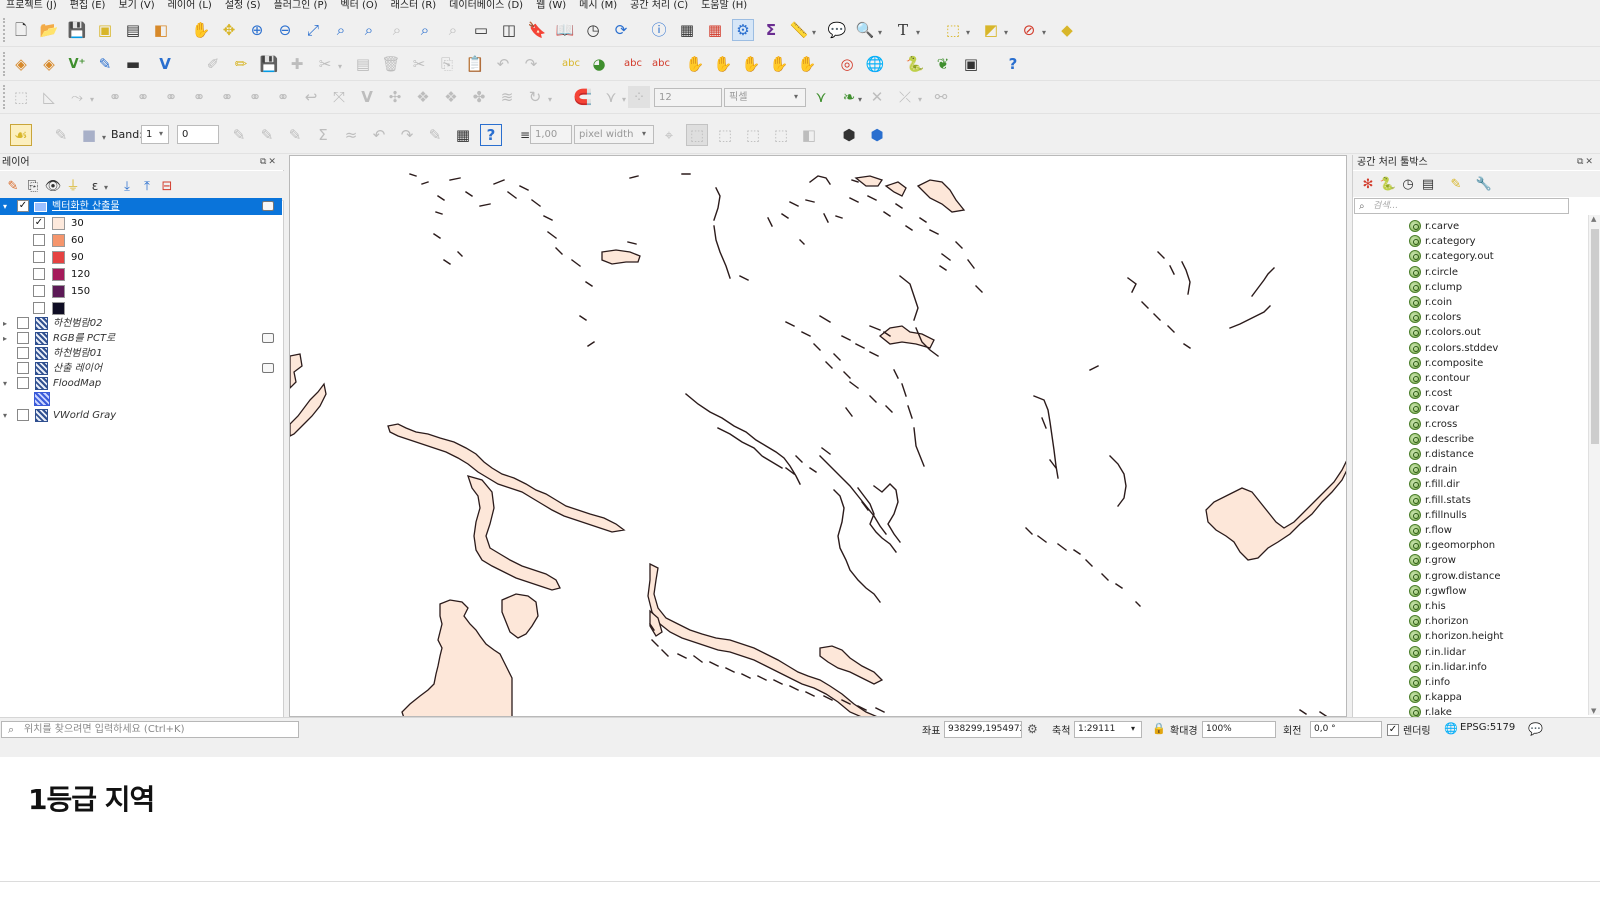  What do you see at coordinates (983, 729) in the screenshot?
I see `coordinate-field: 938299,1954972` at bounding box center [983, 729].